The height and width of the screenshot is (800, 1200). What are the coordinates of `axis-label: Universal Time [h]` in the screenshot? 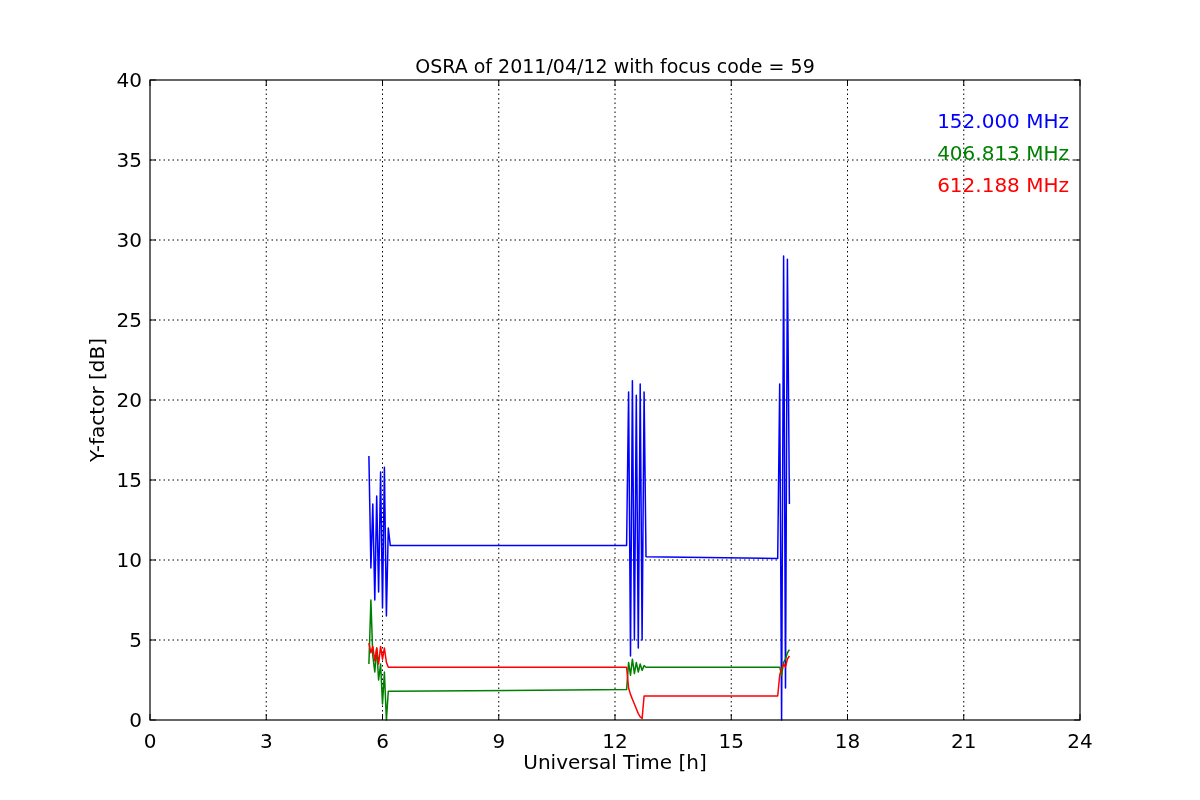 It's located at (615, 762).